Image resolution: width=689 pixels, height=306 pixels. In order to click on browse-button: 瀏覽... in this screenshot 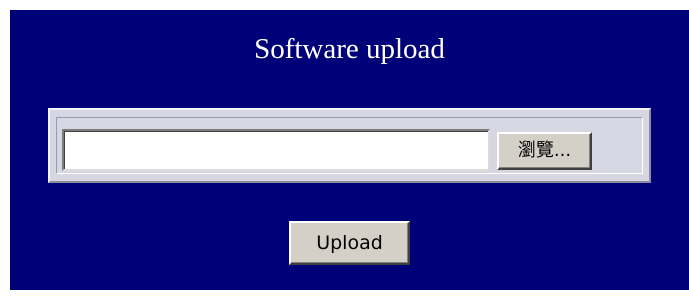, I will do `click(544, 151)`.